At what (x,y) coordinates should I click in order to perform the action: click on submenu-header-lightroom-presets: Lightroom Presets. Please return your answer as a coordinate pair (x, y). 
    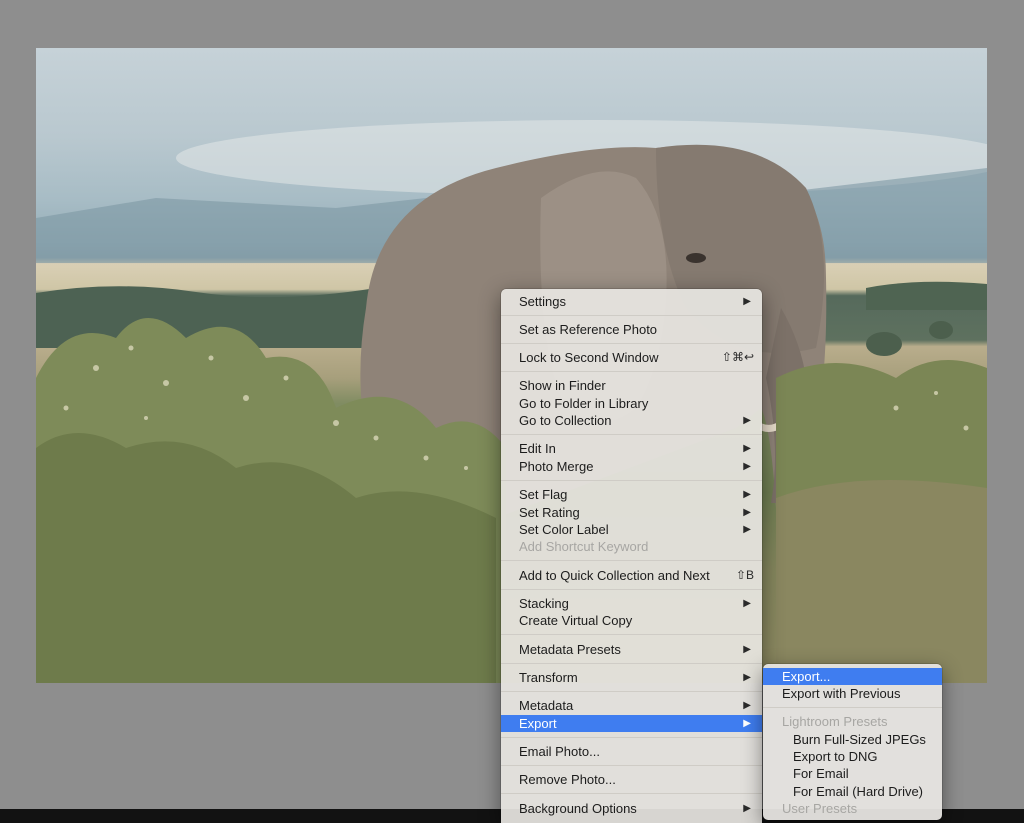
    Looking at the image, I should click on (835, 721).